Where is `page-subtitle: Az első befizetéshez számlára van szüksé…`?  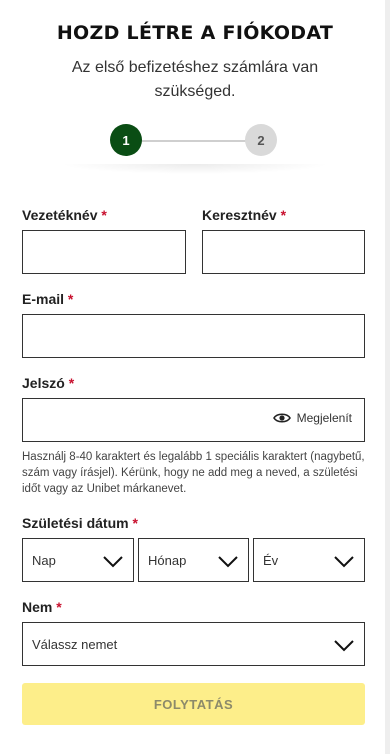
page-subtitle: Az első befizetéshez számlára van szüksé… is located at coordinates (195, 79).